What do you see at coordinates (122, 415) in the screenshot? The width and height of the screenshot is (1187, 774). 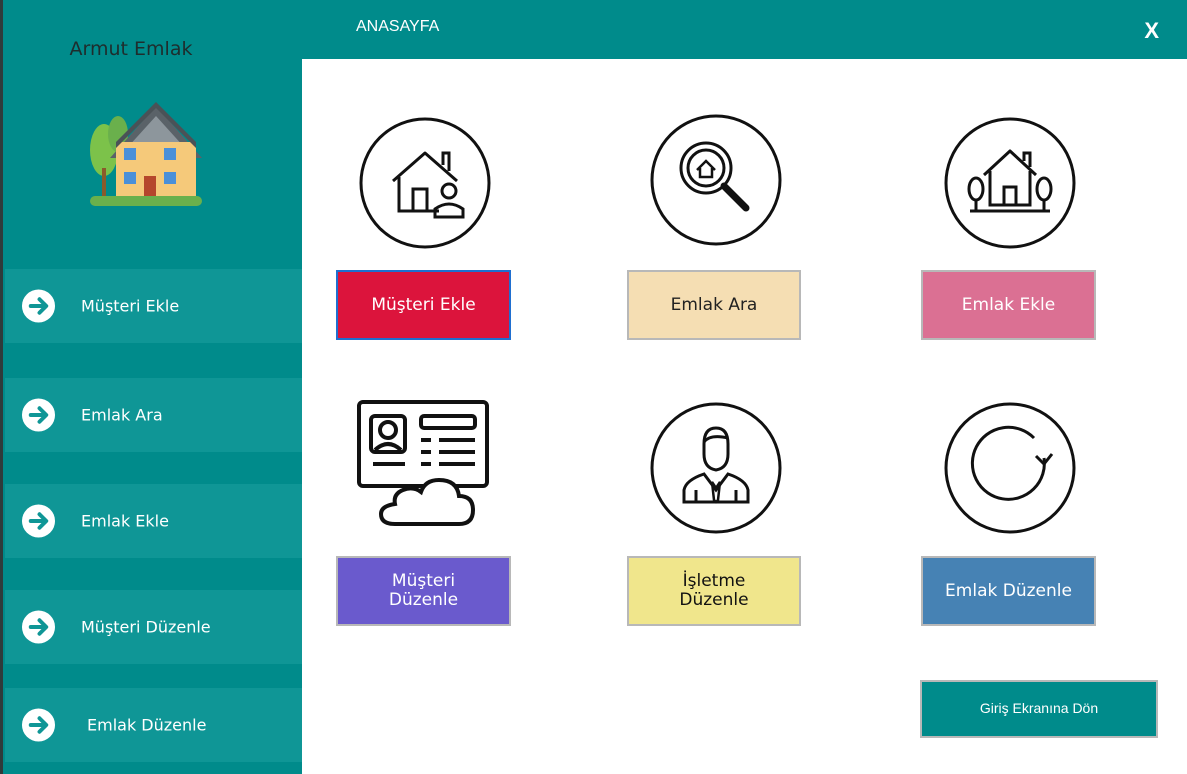 I see `sidebar-item-label: Emlak Ara` at bounding box center [122, 415].